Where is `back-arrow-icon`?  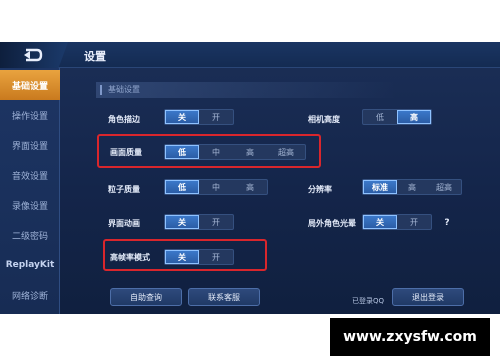 back-arrow-icon is located at coordinates (33, 55).